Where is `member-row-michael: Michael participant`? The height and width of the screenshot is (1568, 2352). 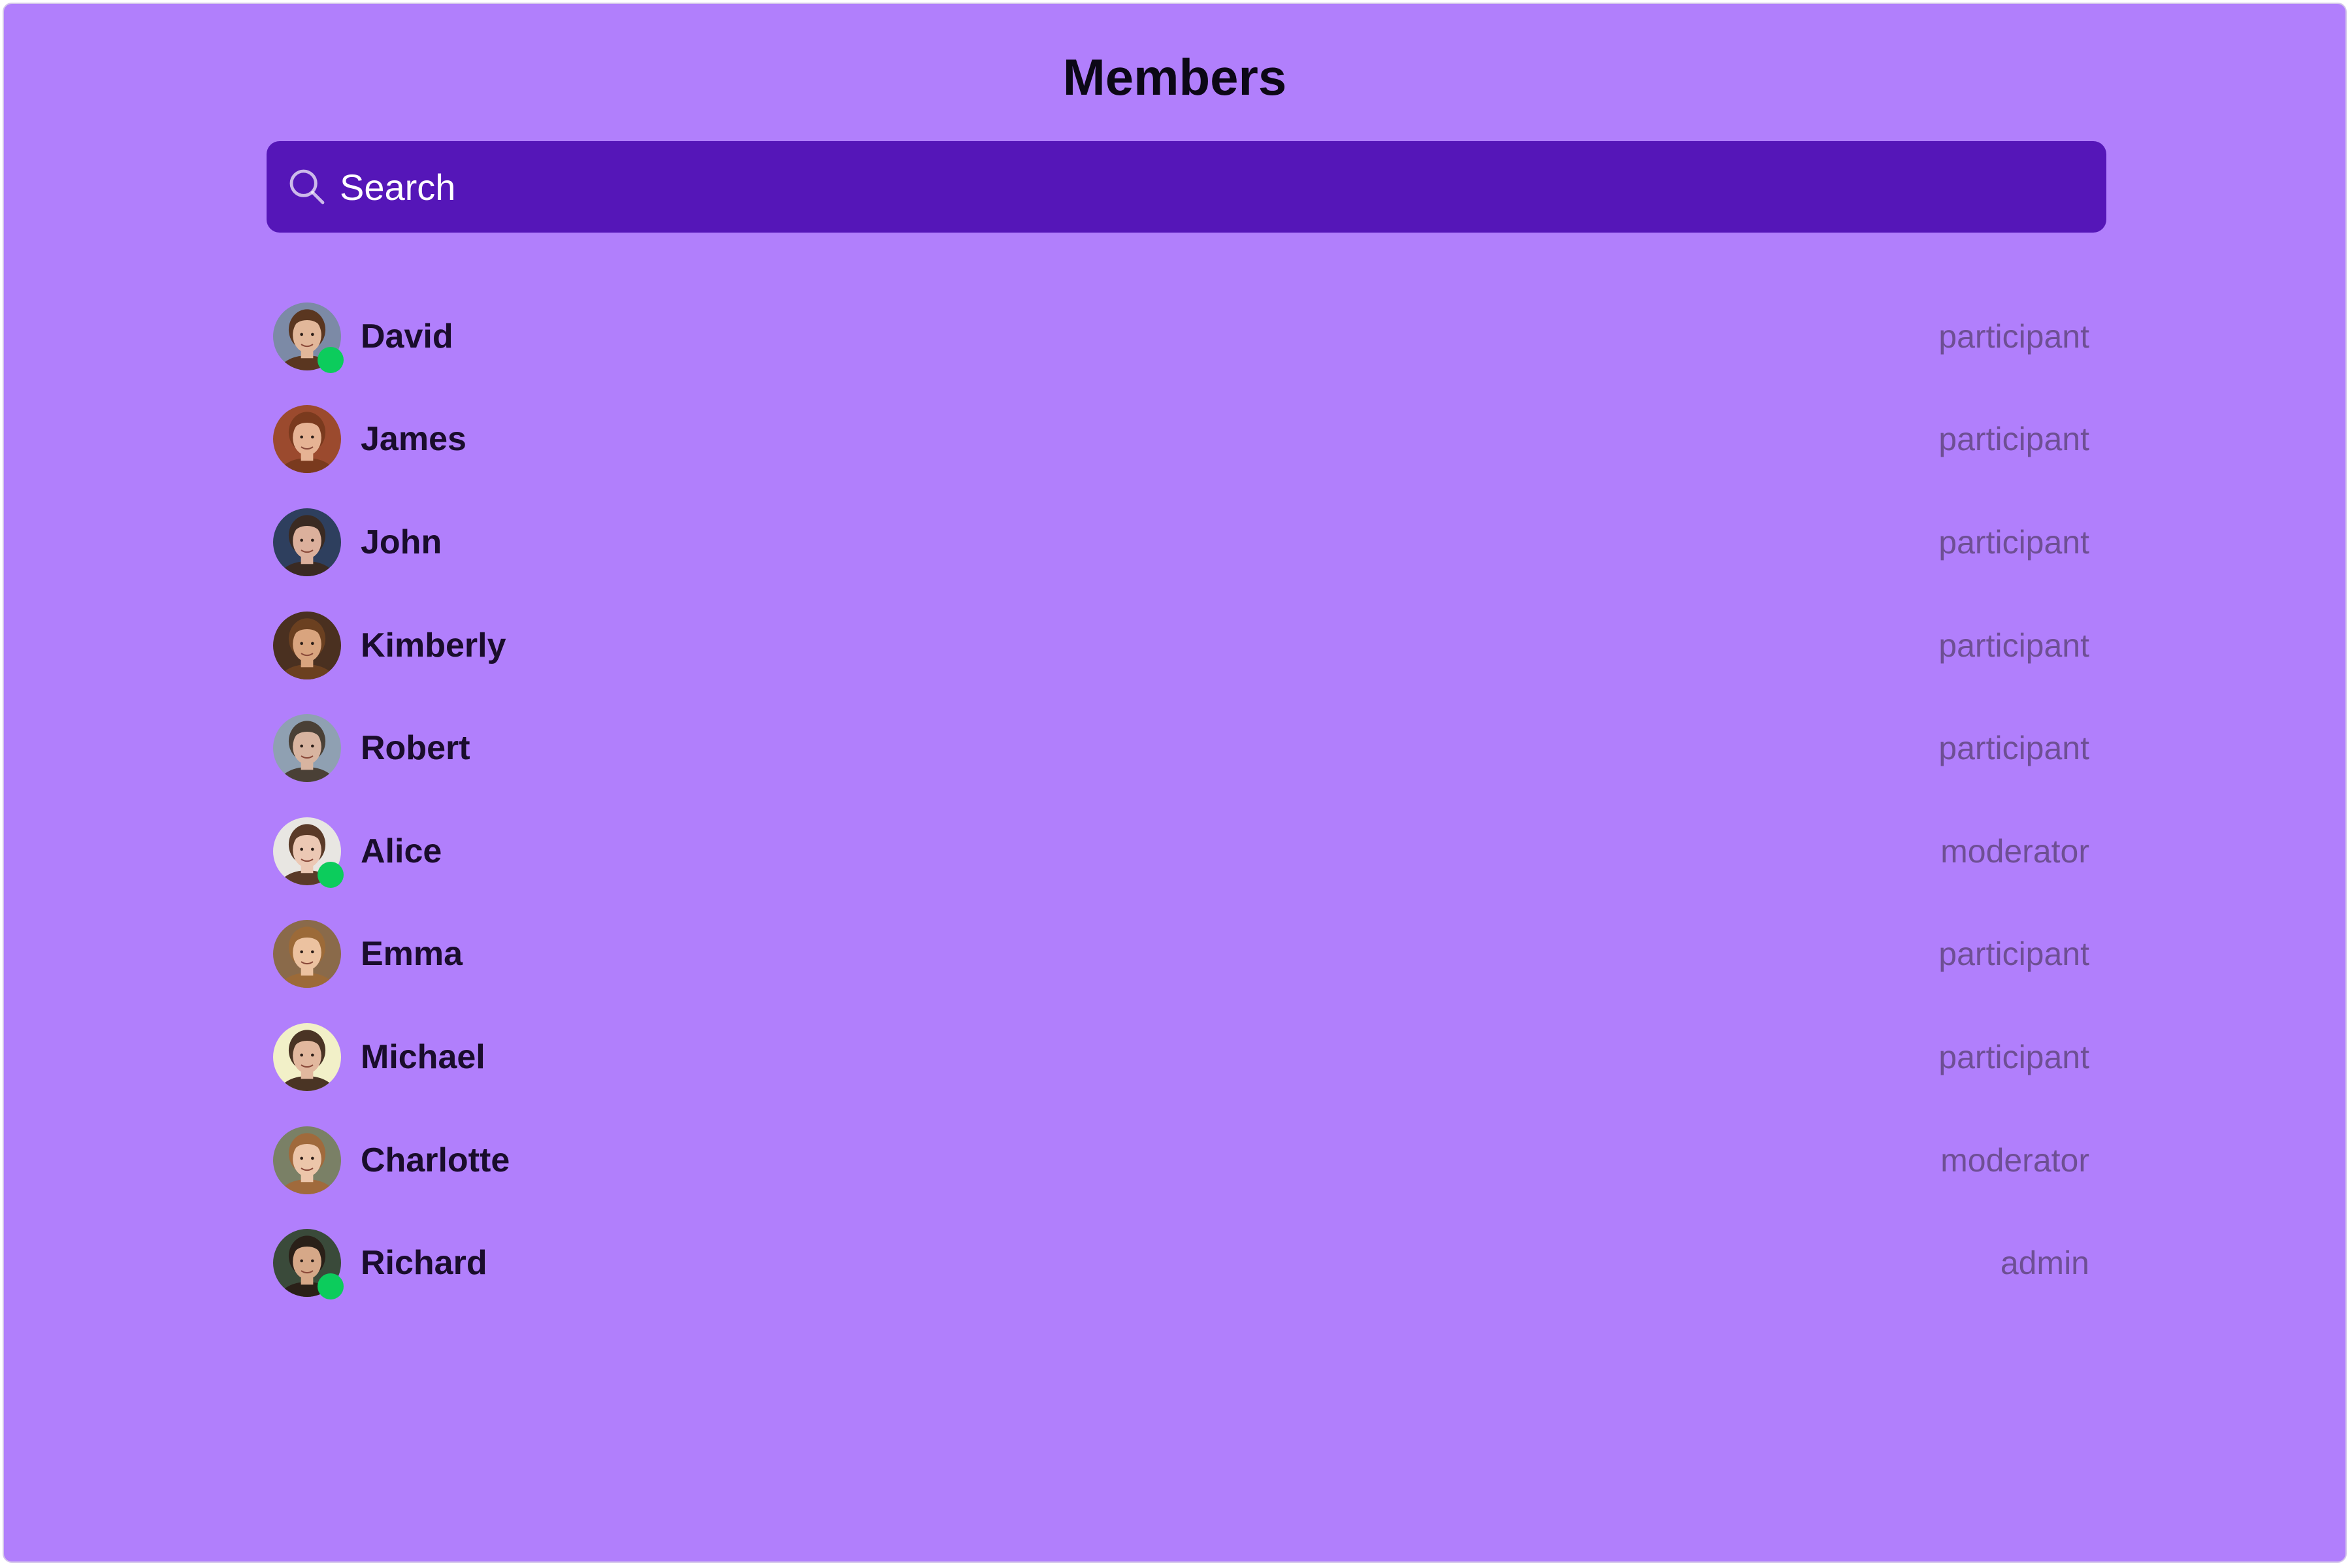 member-row-michael: Michael participant is located at coordinates (1186, 1057).